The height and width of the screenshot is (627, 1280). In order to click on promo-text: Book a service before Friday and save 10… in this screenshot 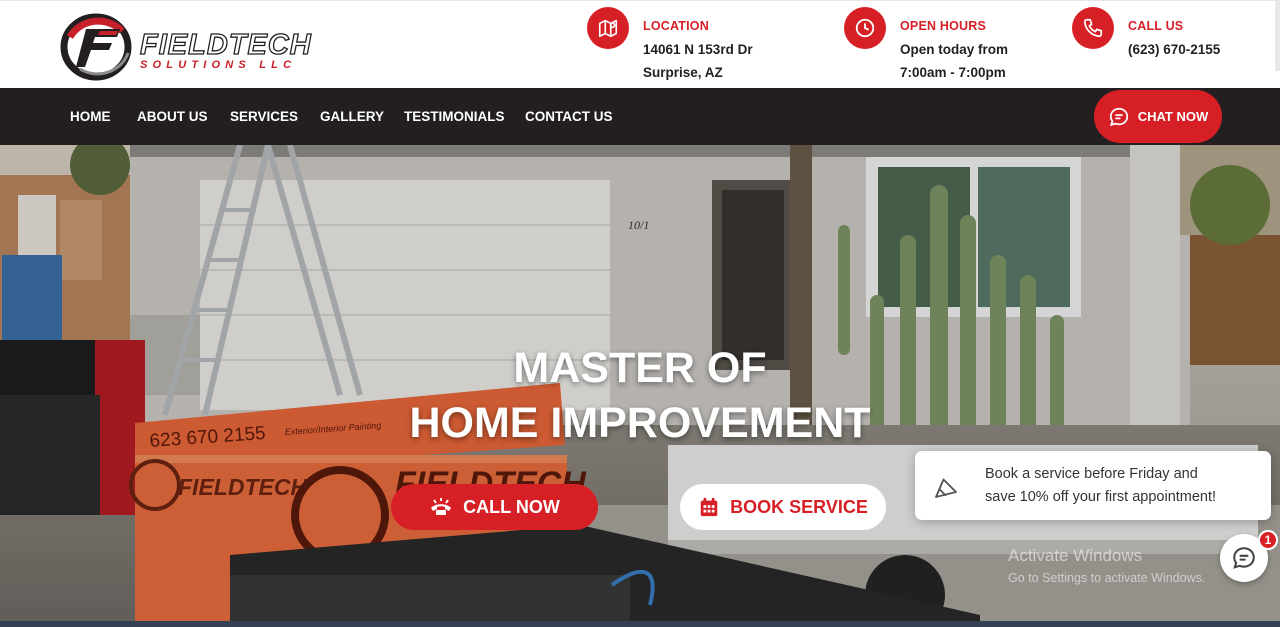, I will do `click(1100, 485)`.